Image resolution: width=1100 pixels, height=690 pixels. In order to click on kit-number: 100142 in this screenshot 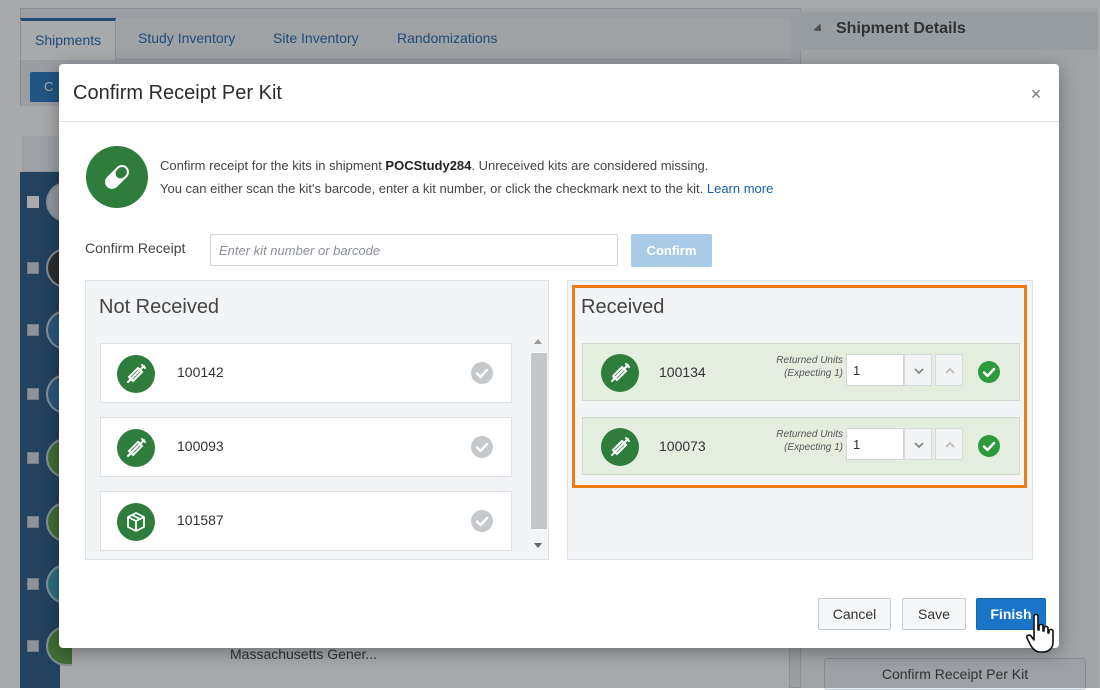, I will do `click(200, 372)`.